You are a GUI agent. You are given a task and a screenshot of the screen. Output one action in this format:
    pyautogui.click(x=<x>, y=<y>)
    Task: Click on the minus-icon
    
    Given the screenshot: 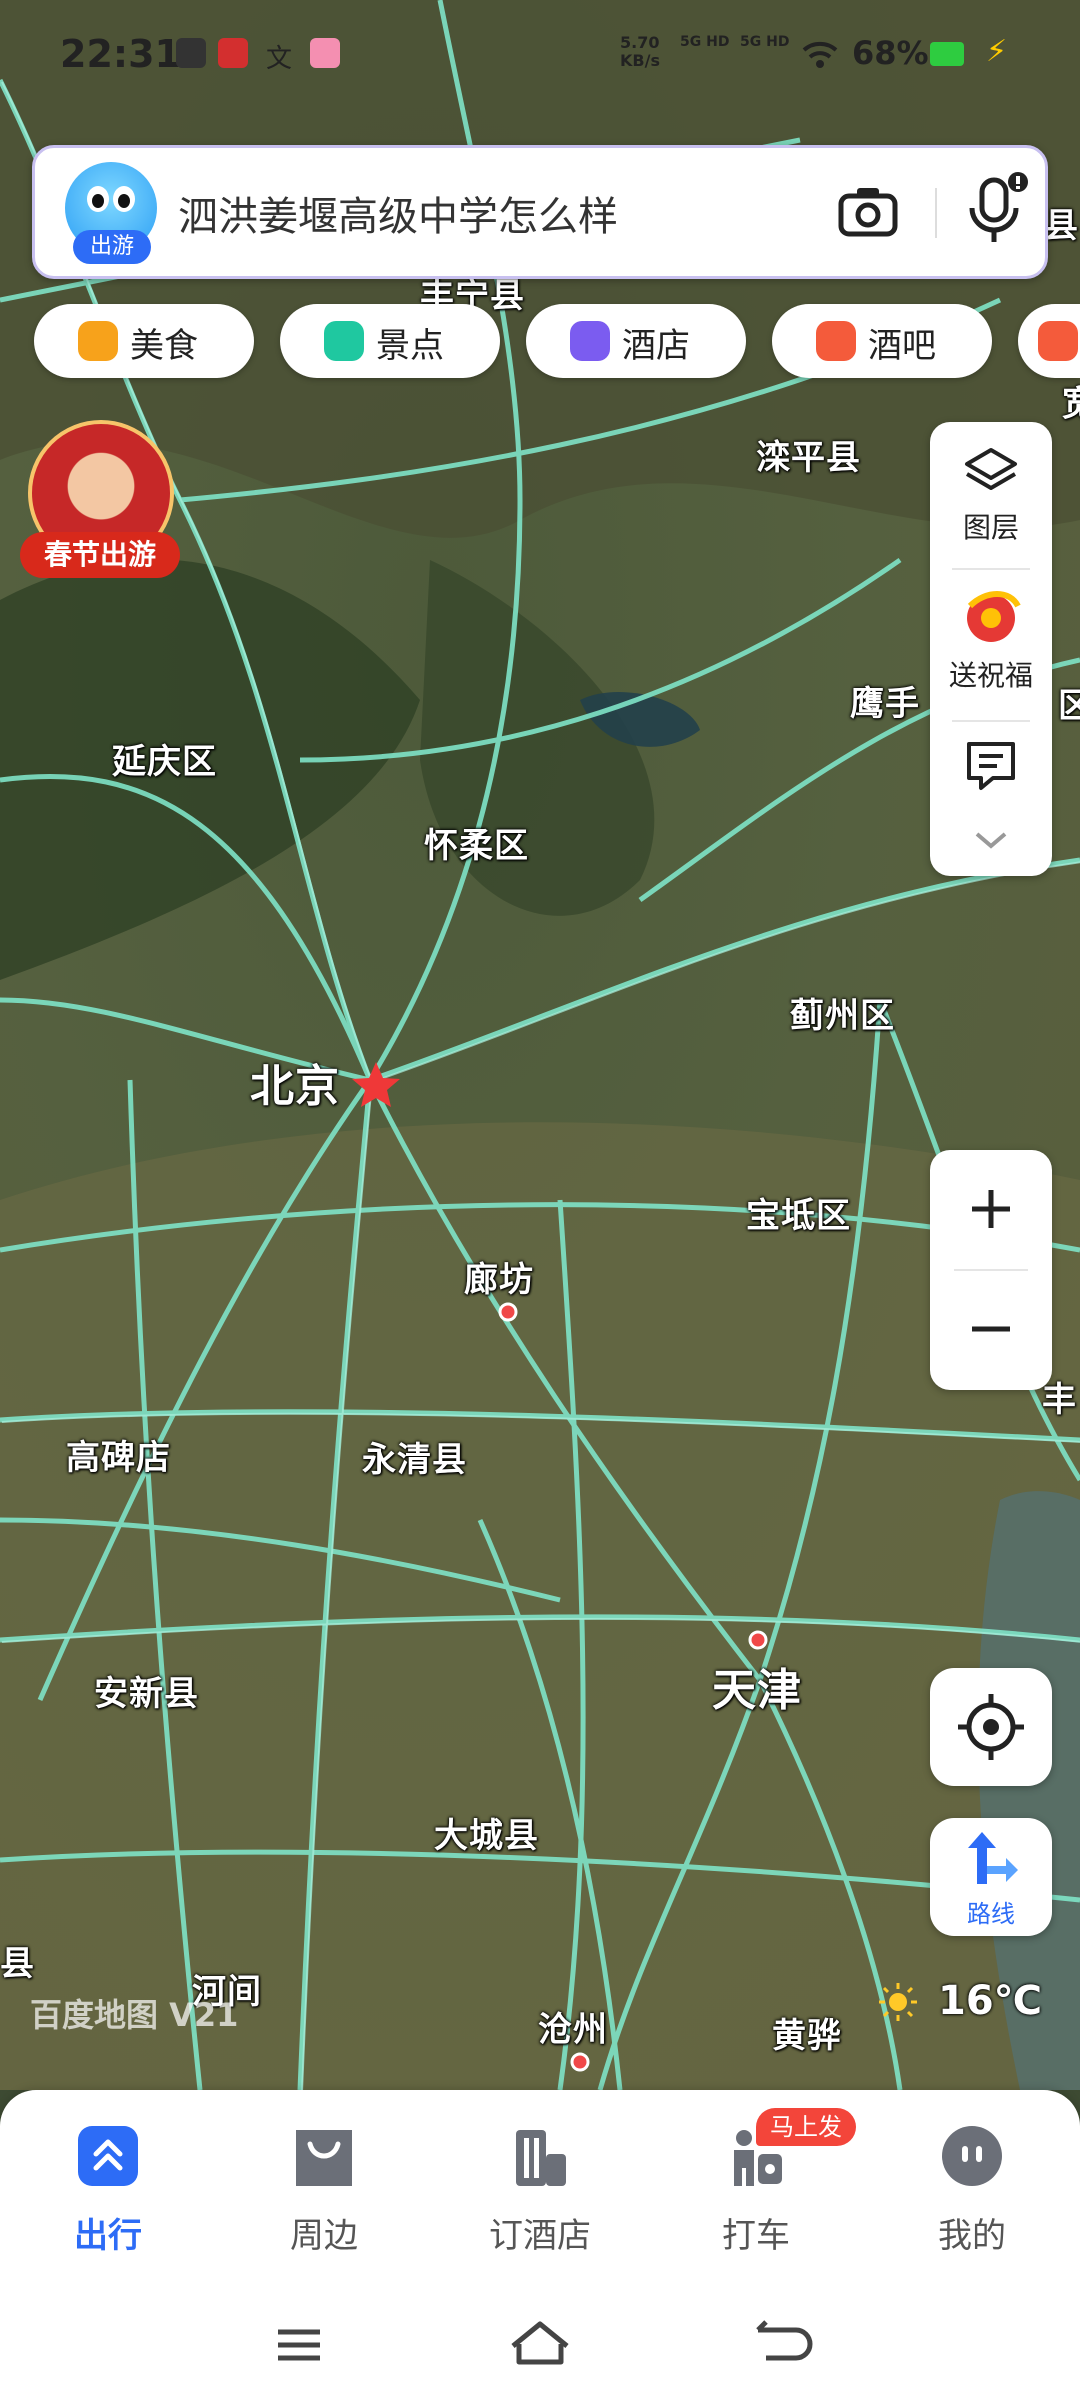 What is the action you would take?
    pyautogui.click(x=991, y=1329)
    